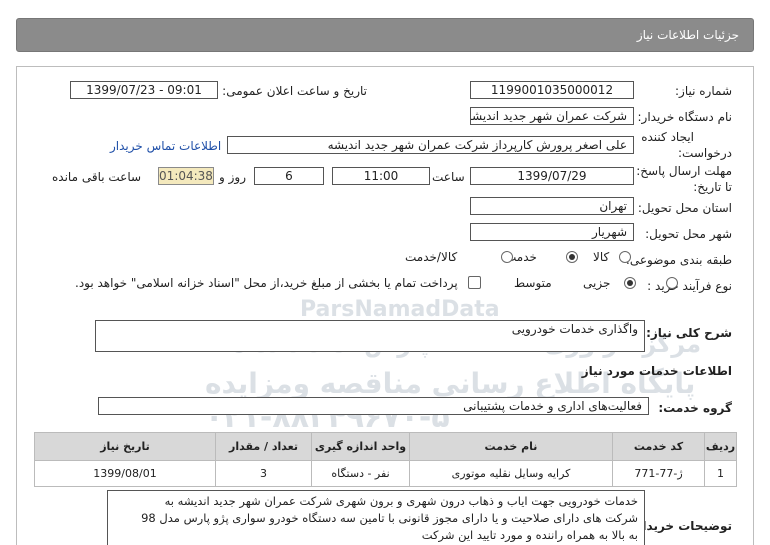  I want to click on creator-label-line1: ایجاد کننده, so click(667, 137).